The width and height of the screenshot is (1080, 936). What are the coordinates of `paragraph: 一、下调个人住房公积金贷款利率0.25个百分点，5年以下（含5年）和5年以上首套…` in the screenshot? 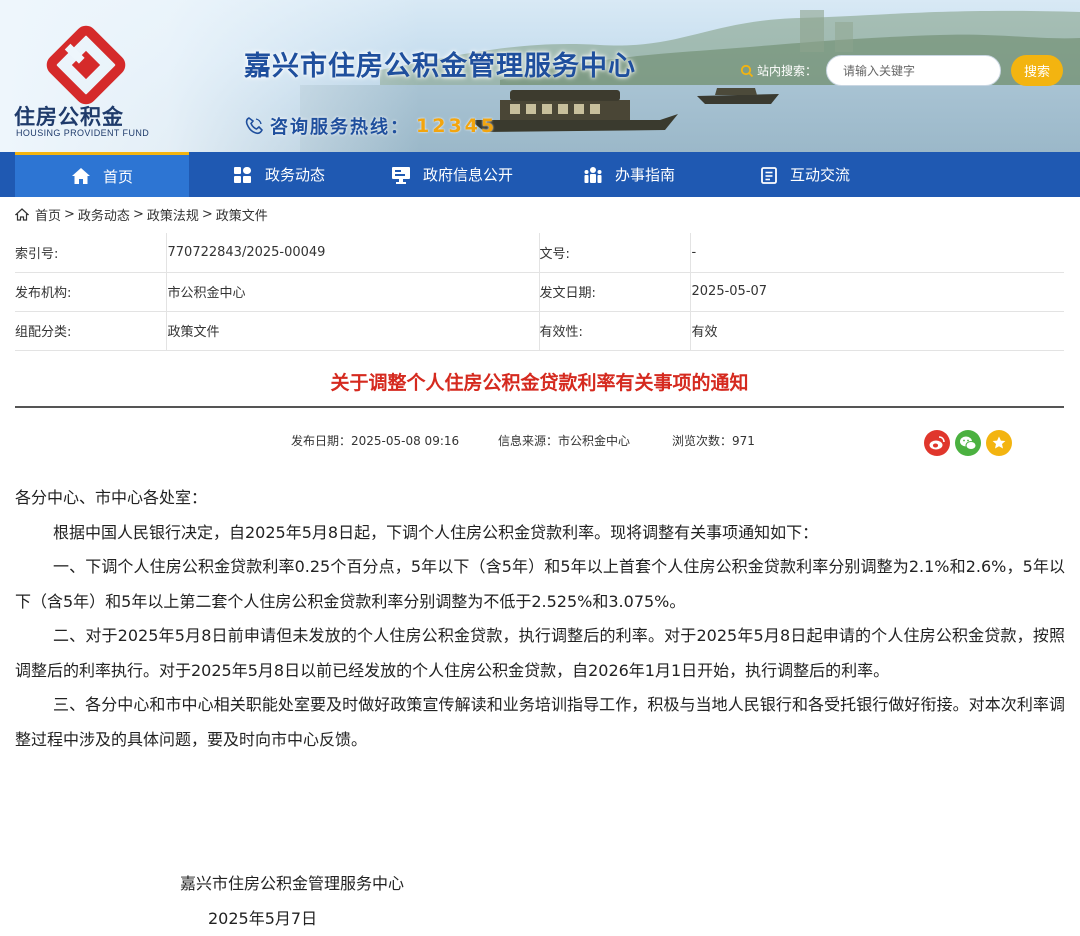 It's located at (540, 584).